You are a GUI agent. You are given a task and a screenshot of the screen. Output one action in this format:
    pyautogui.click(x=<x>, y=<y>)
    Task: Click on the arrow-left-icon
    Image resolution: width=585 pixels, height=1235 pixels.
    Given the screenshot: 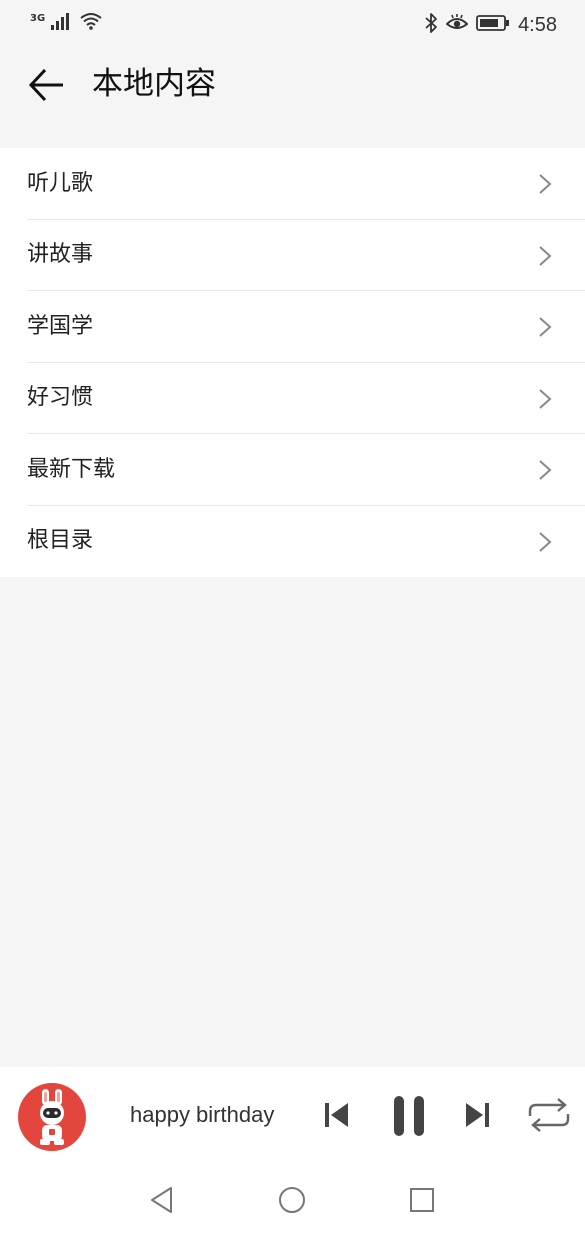 What is the action you would take?
    pyautogui.click(x=45, y=85)
    